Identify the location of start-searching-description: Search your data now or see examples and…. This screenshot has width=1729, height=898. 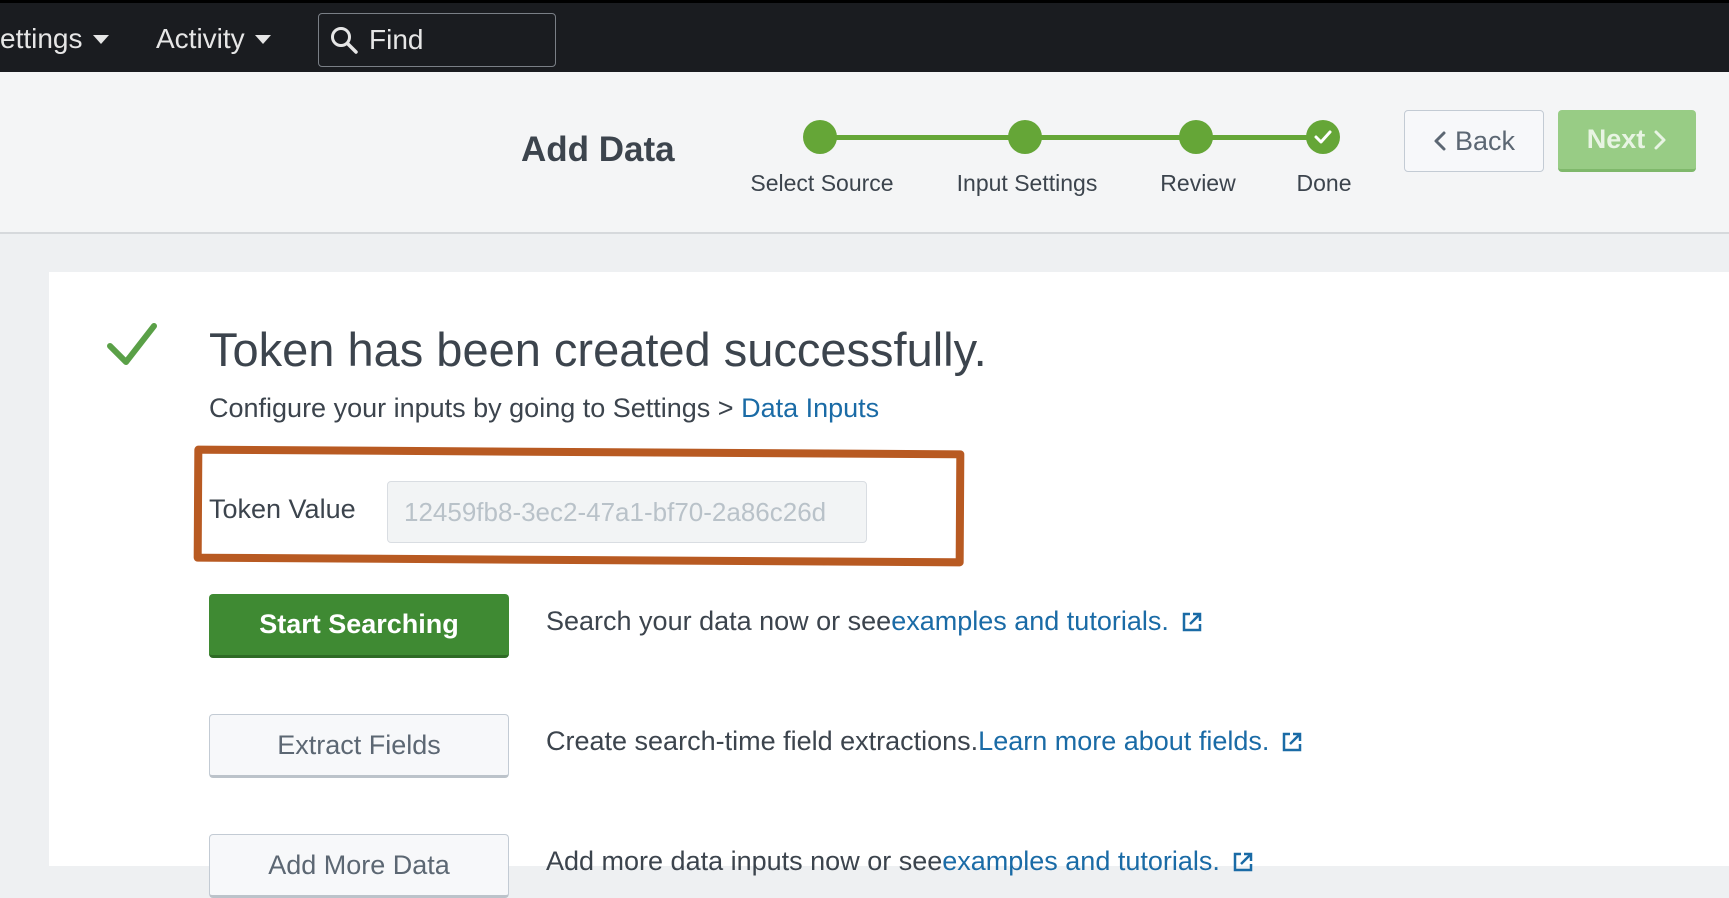
(874, 621).